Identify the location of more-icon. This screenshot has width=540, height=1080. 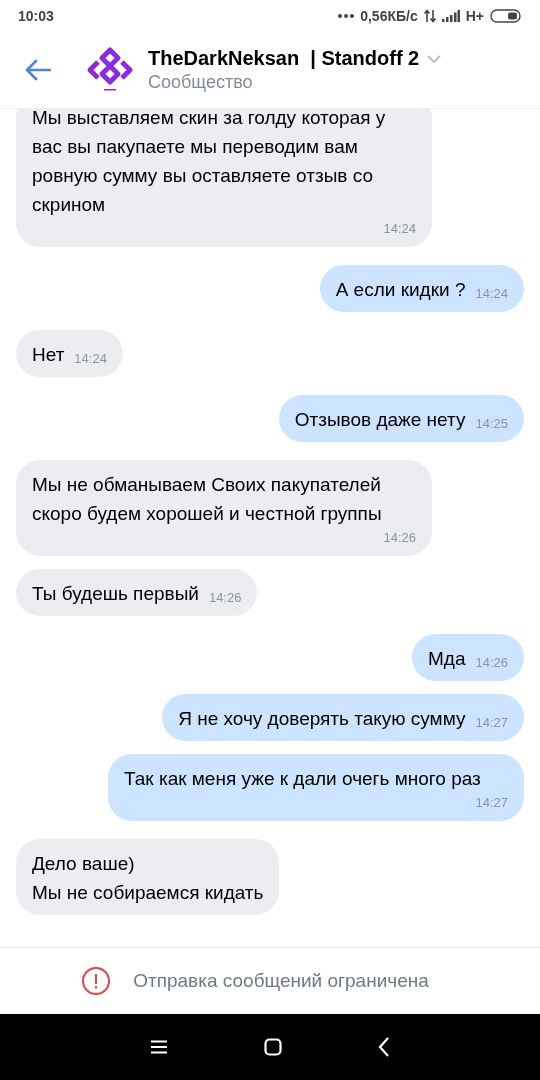
(346, 16).